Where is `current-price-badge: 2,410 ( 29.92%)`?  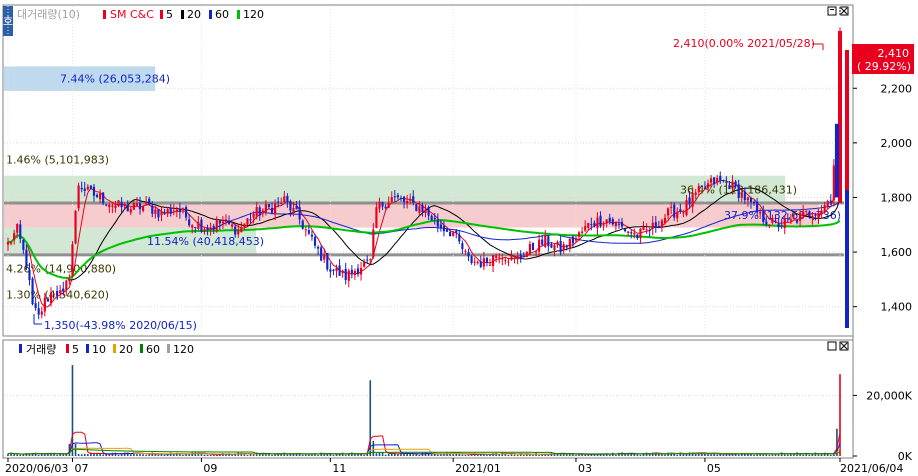
current-price-badge: 2,410 ( 29.92%) is located at coordinates (883, 59).